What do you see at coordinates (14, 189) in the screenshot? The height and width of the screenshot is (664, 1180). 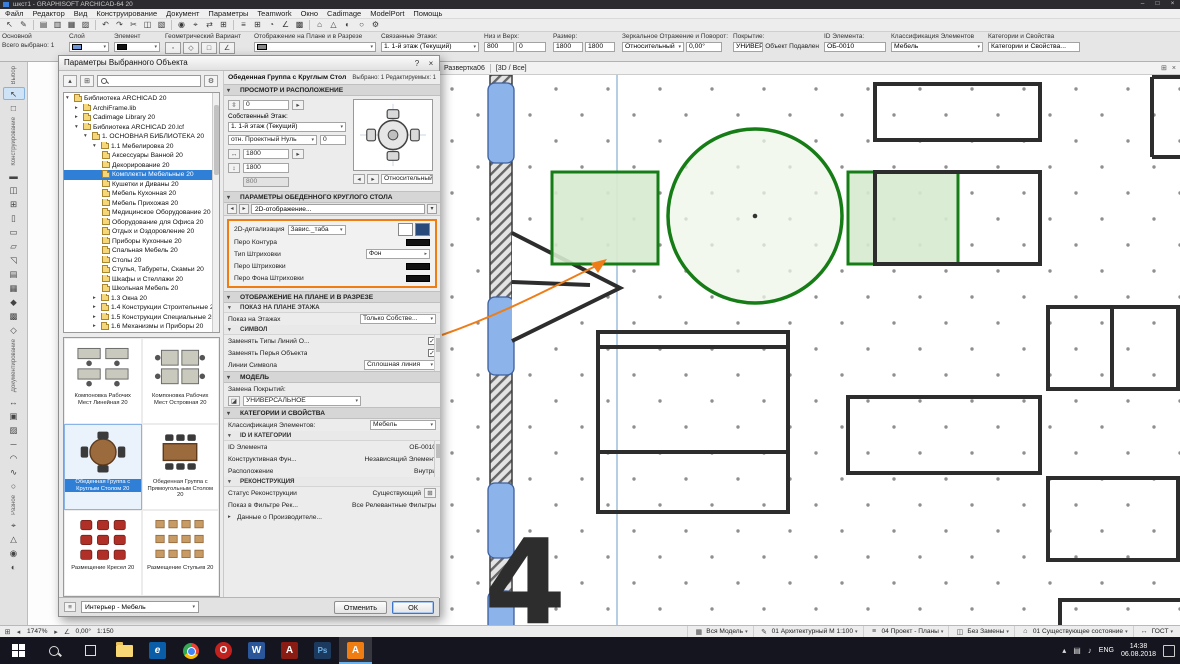 I see `door-tool-icon: ◫` at bounding box center [14, 189].